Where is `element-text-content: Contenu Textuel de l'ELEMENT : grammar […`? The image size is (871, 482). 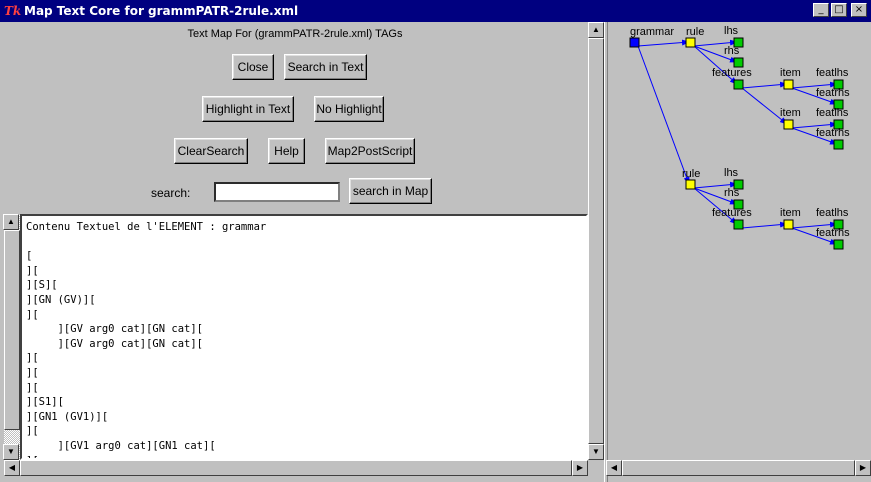
element-text-content: Contenu Textuel de l'ELEMENT : grammar [… is located at coordinates (146, 339).